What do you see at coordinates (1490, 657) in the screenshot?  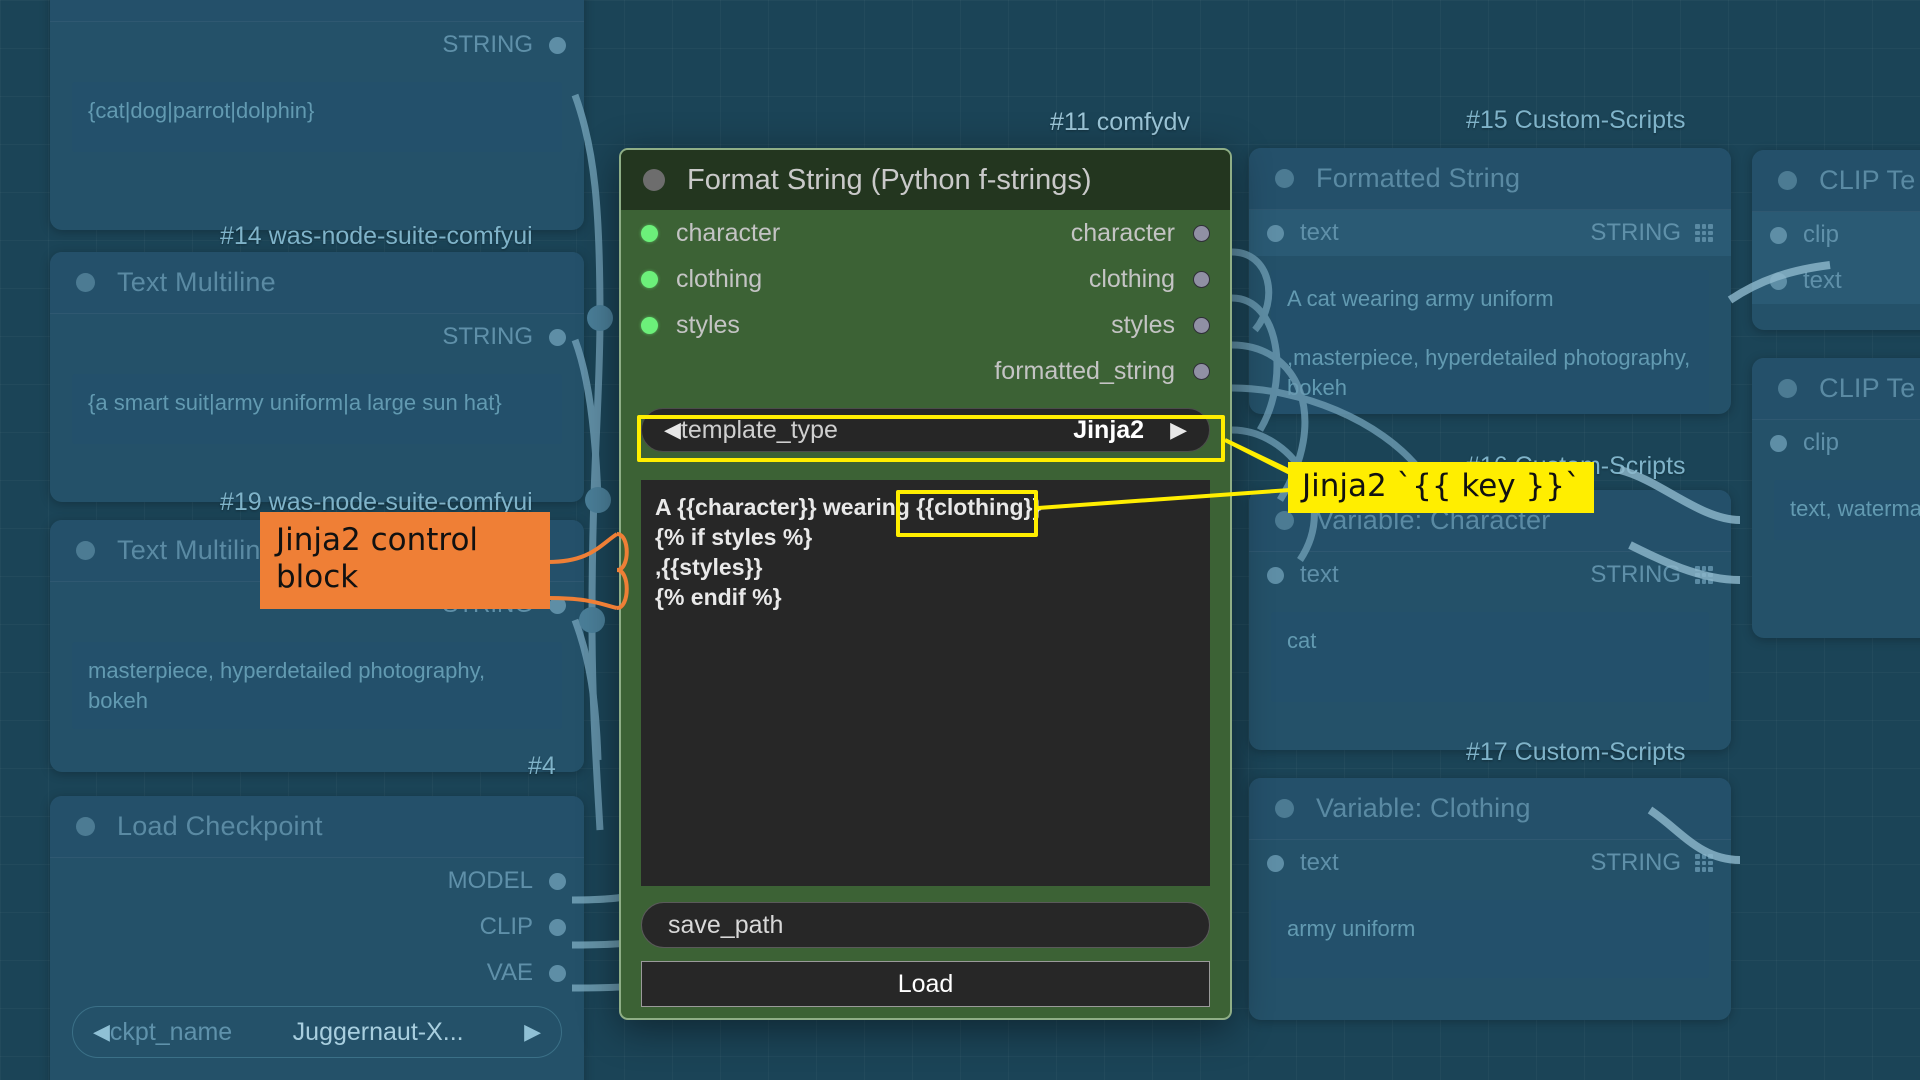 I see `text-value: cat` at bounding box center [1490, 657].